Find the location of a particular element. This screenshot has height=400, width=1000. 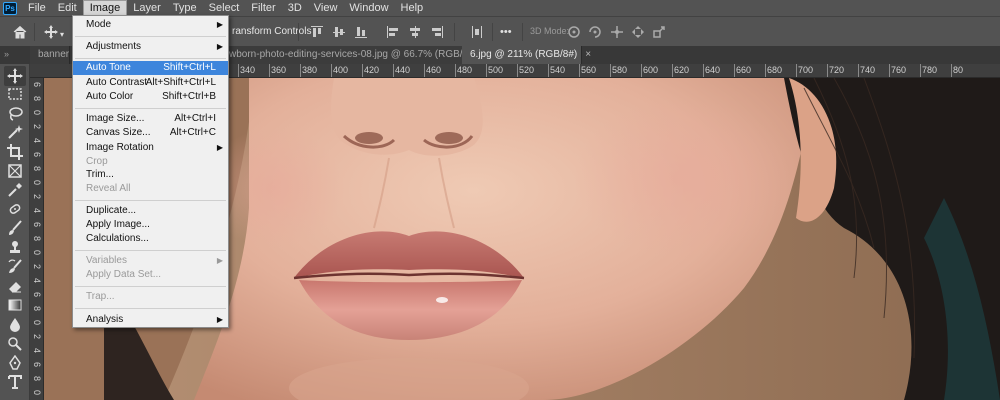

ruler-label: 660 is located at coordinates (744, 70).